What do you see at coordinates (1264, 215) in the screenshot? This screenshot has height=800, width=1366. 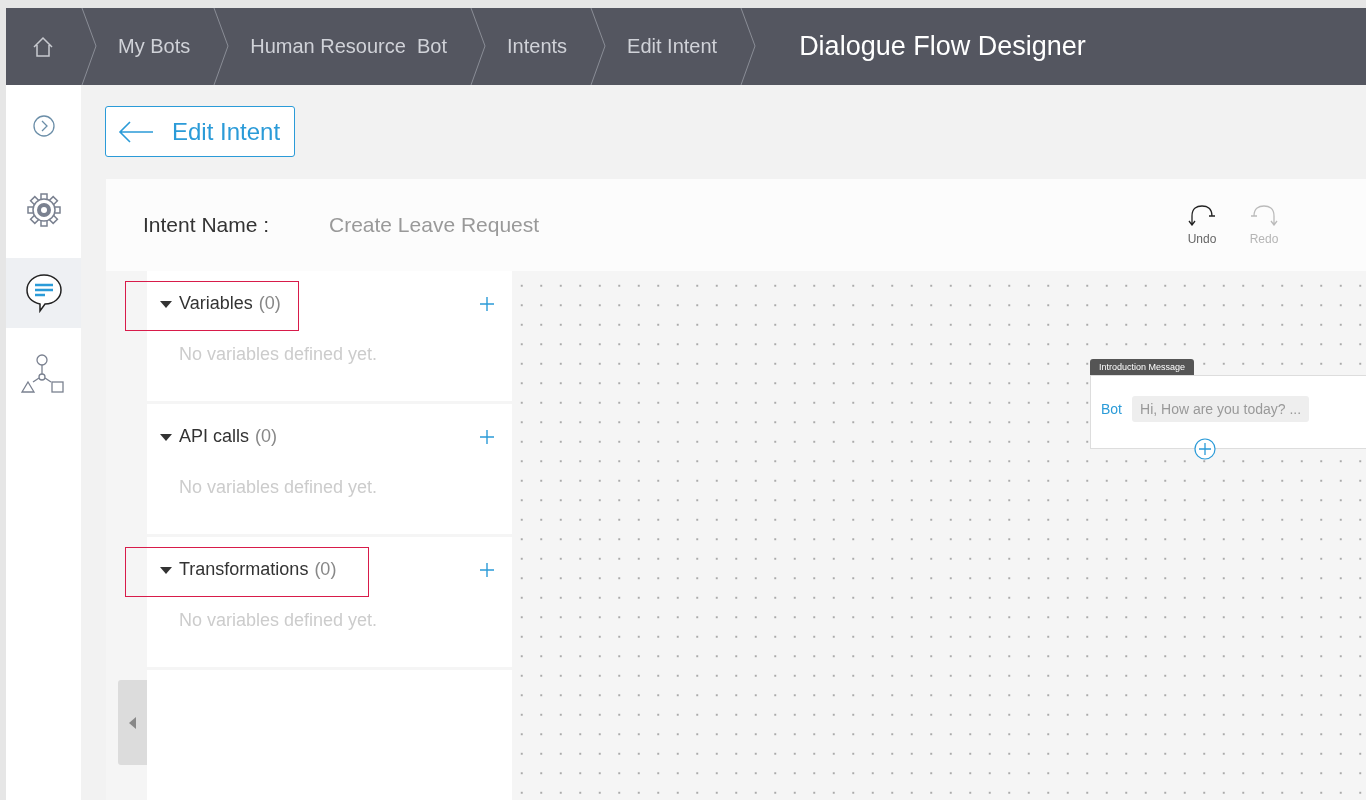 I see `redo-icon` at bounding box center [1264, 215].